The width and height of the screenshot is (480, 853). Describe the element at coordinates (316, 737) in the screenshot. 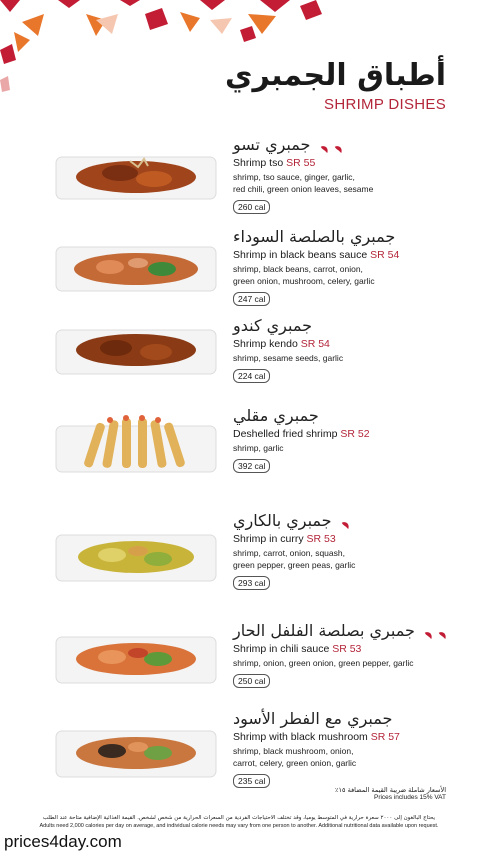

I see `item-name-english: Shrimp with black mushroom SR 57` at that location.